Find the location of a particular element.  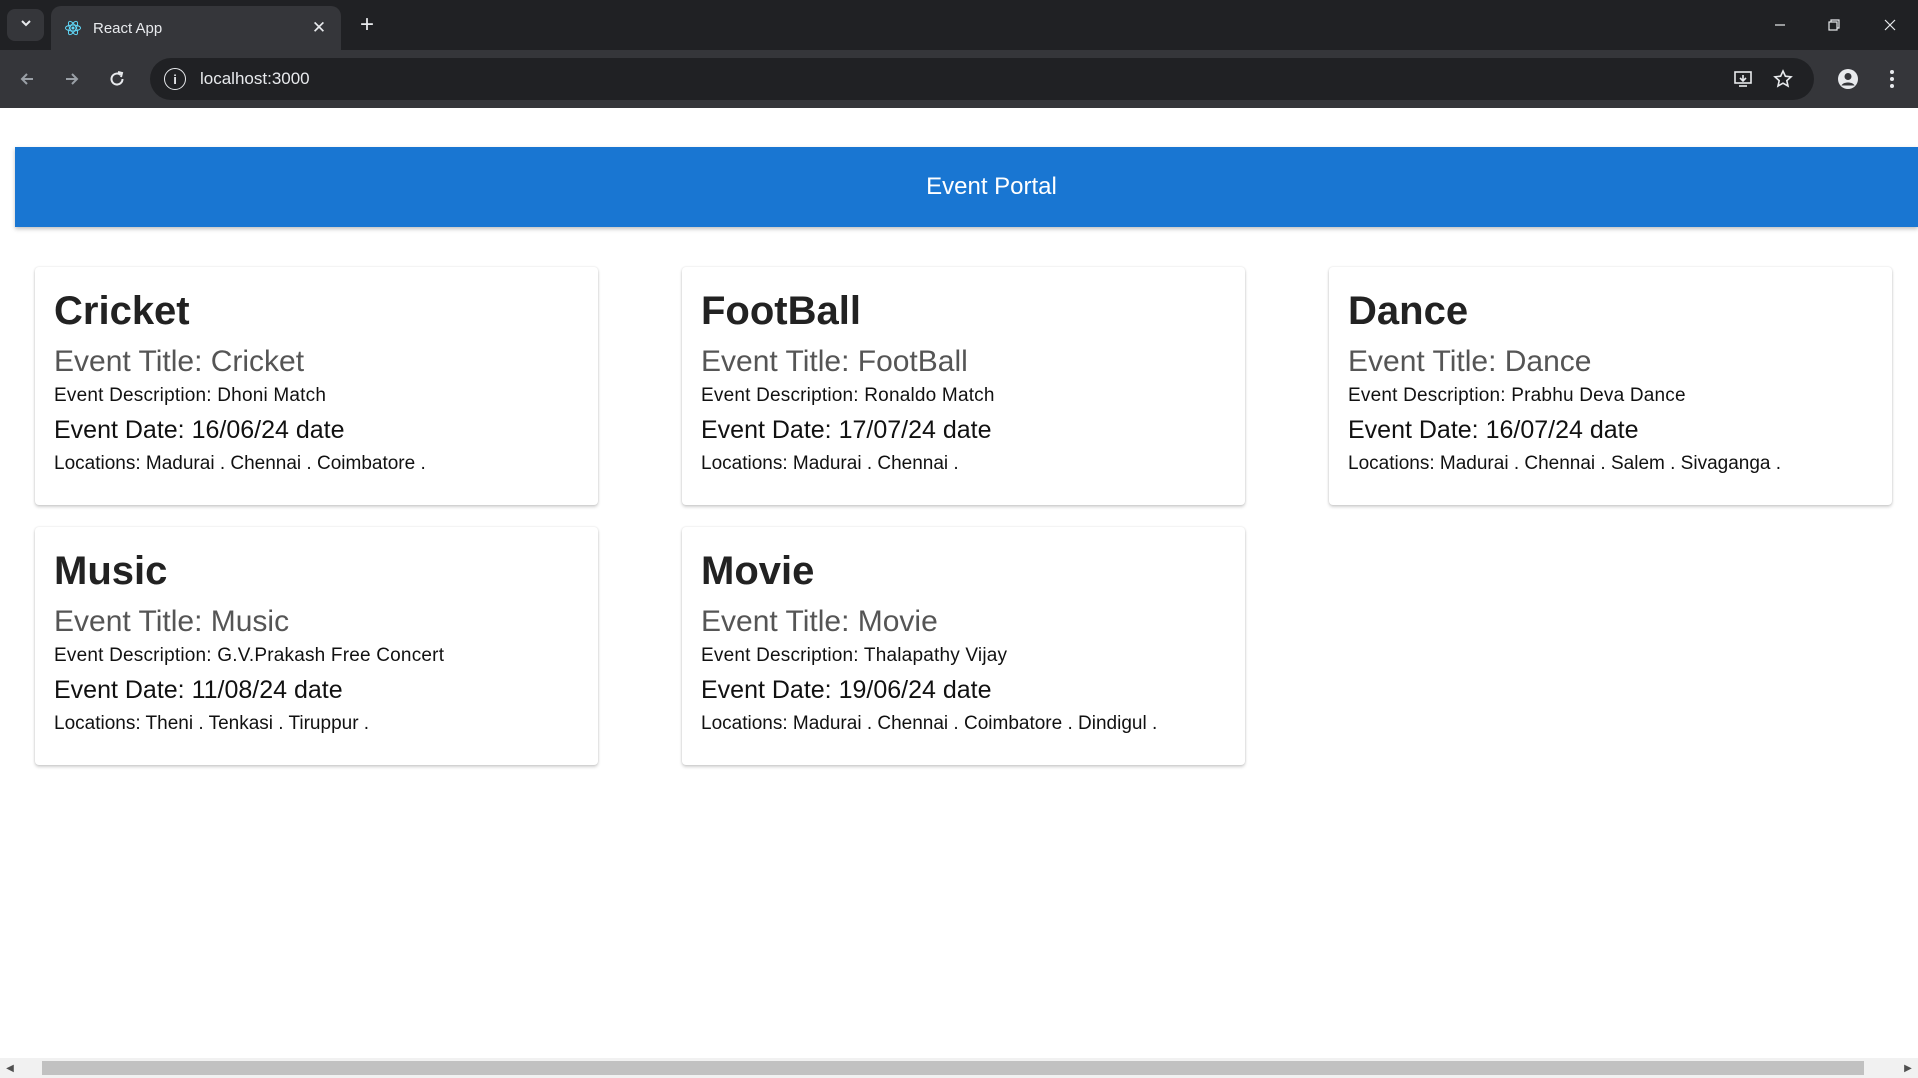

close-window-icon is located at coordinates (1890, 25).